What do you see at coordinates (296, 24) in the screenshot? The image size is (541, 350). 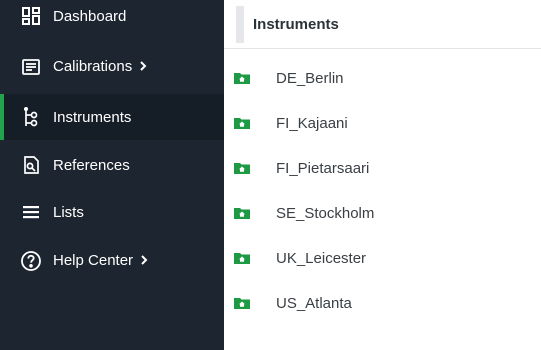 I see `page-title: Instruments` at bounding box center [296, 24].